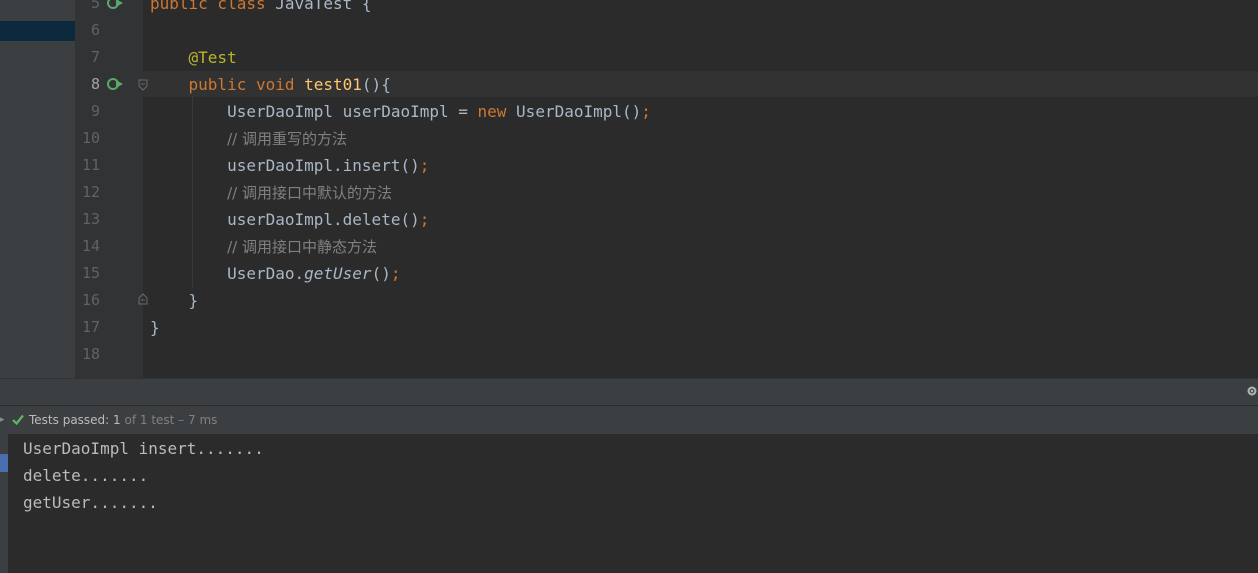 This screenshot has width=1258, height=573. I want to click on code-token: // 调用接口中静态方法, so click(302, 247).